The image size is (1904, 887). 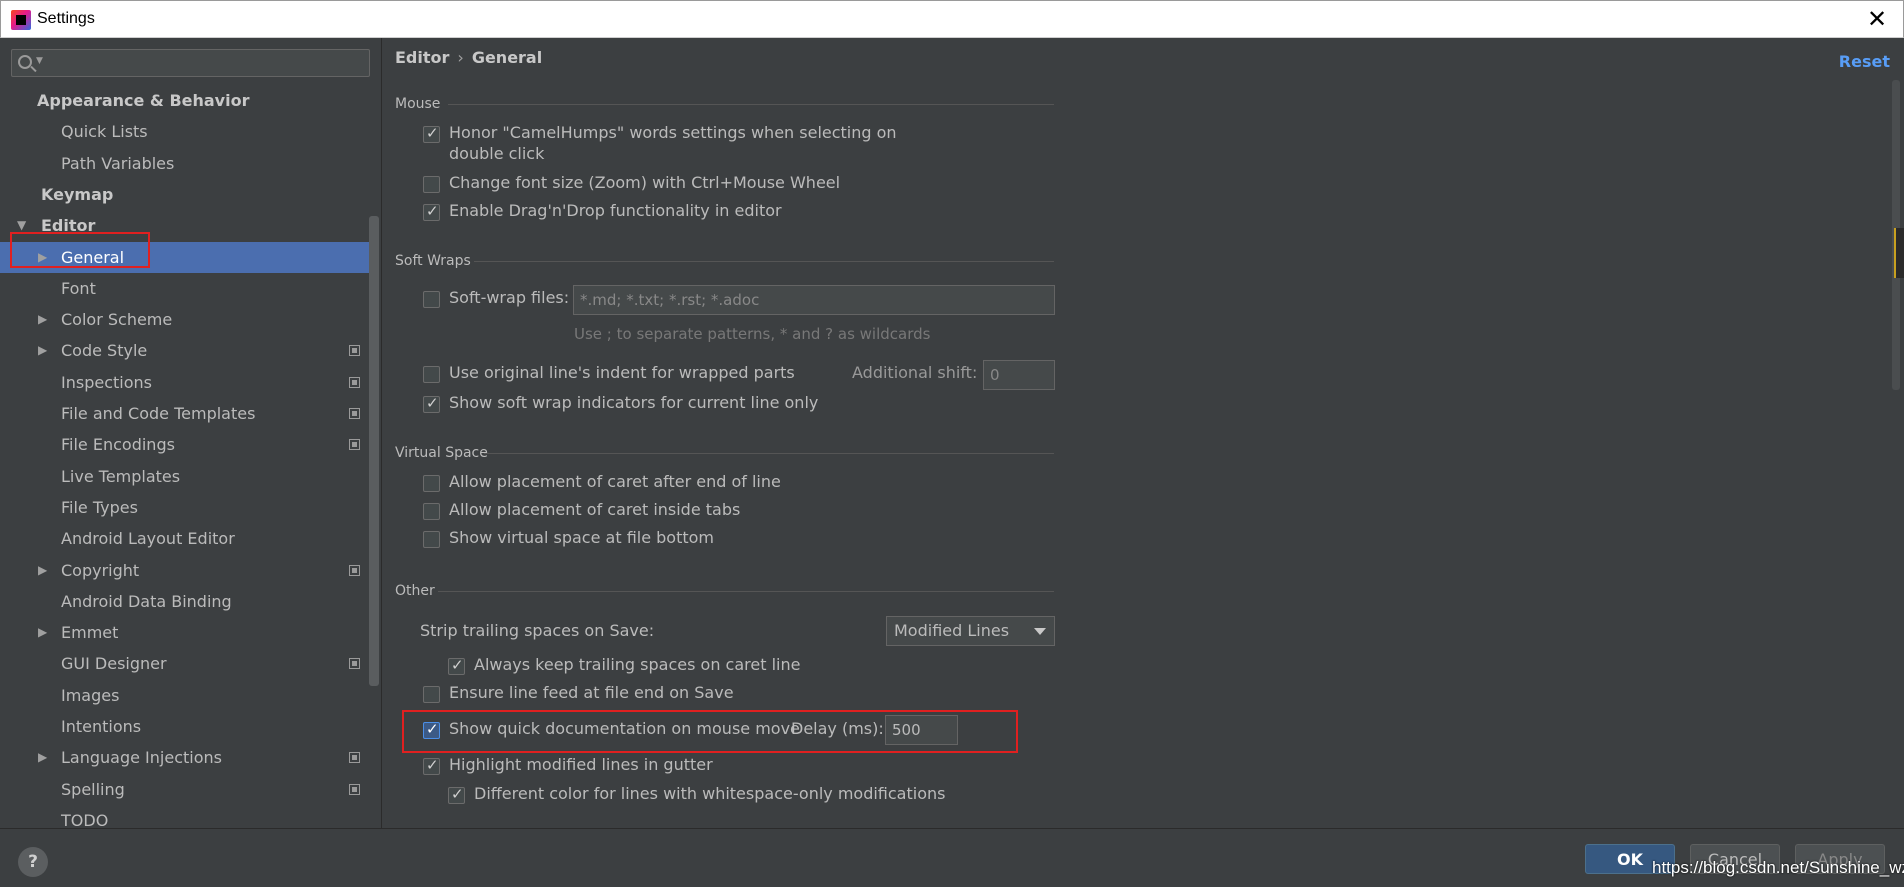 I want to click on sidebar-item-label: Keymap, so click(x=77, y=194).